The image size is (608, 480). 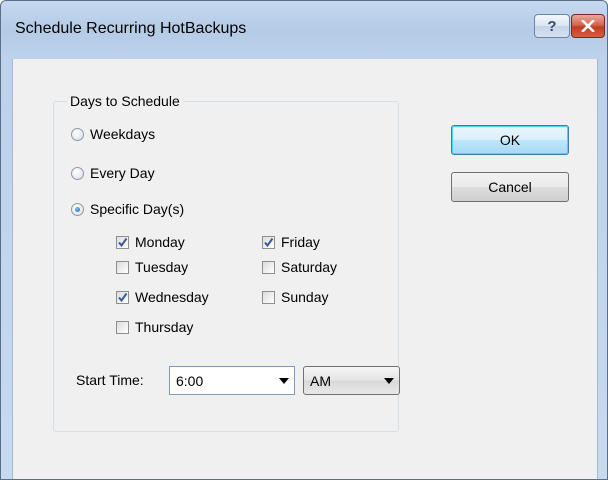 I want to click on checkbox-saturday-label: Saturday, so click(x=309, y=267).